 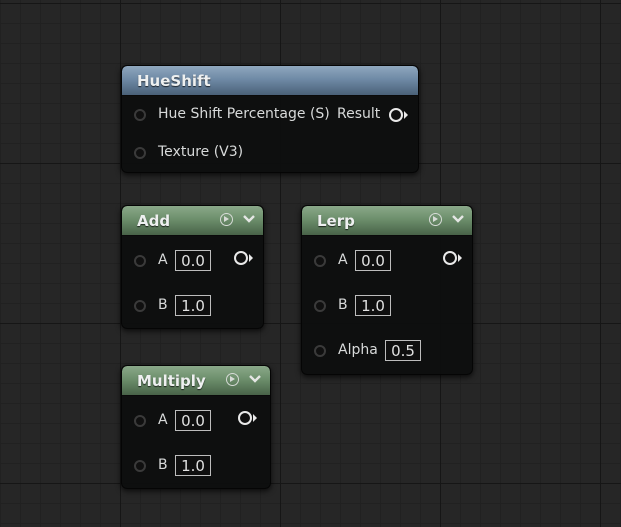 I want to click on node-header-multiply: Multiply, so click(x=196, y=381).